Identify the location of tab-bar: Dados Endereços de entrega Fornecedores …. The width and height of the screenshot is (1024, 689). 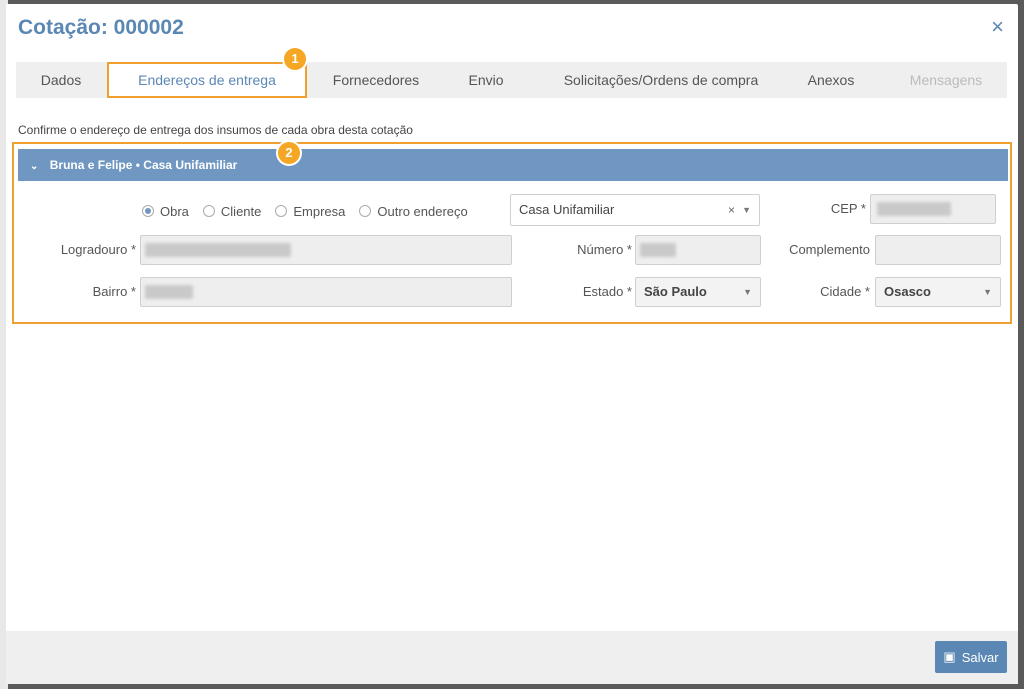
(511, 80).